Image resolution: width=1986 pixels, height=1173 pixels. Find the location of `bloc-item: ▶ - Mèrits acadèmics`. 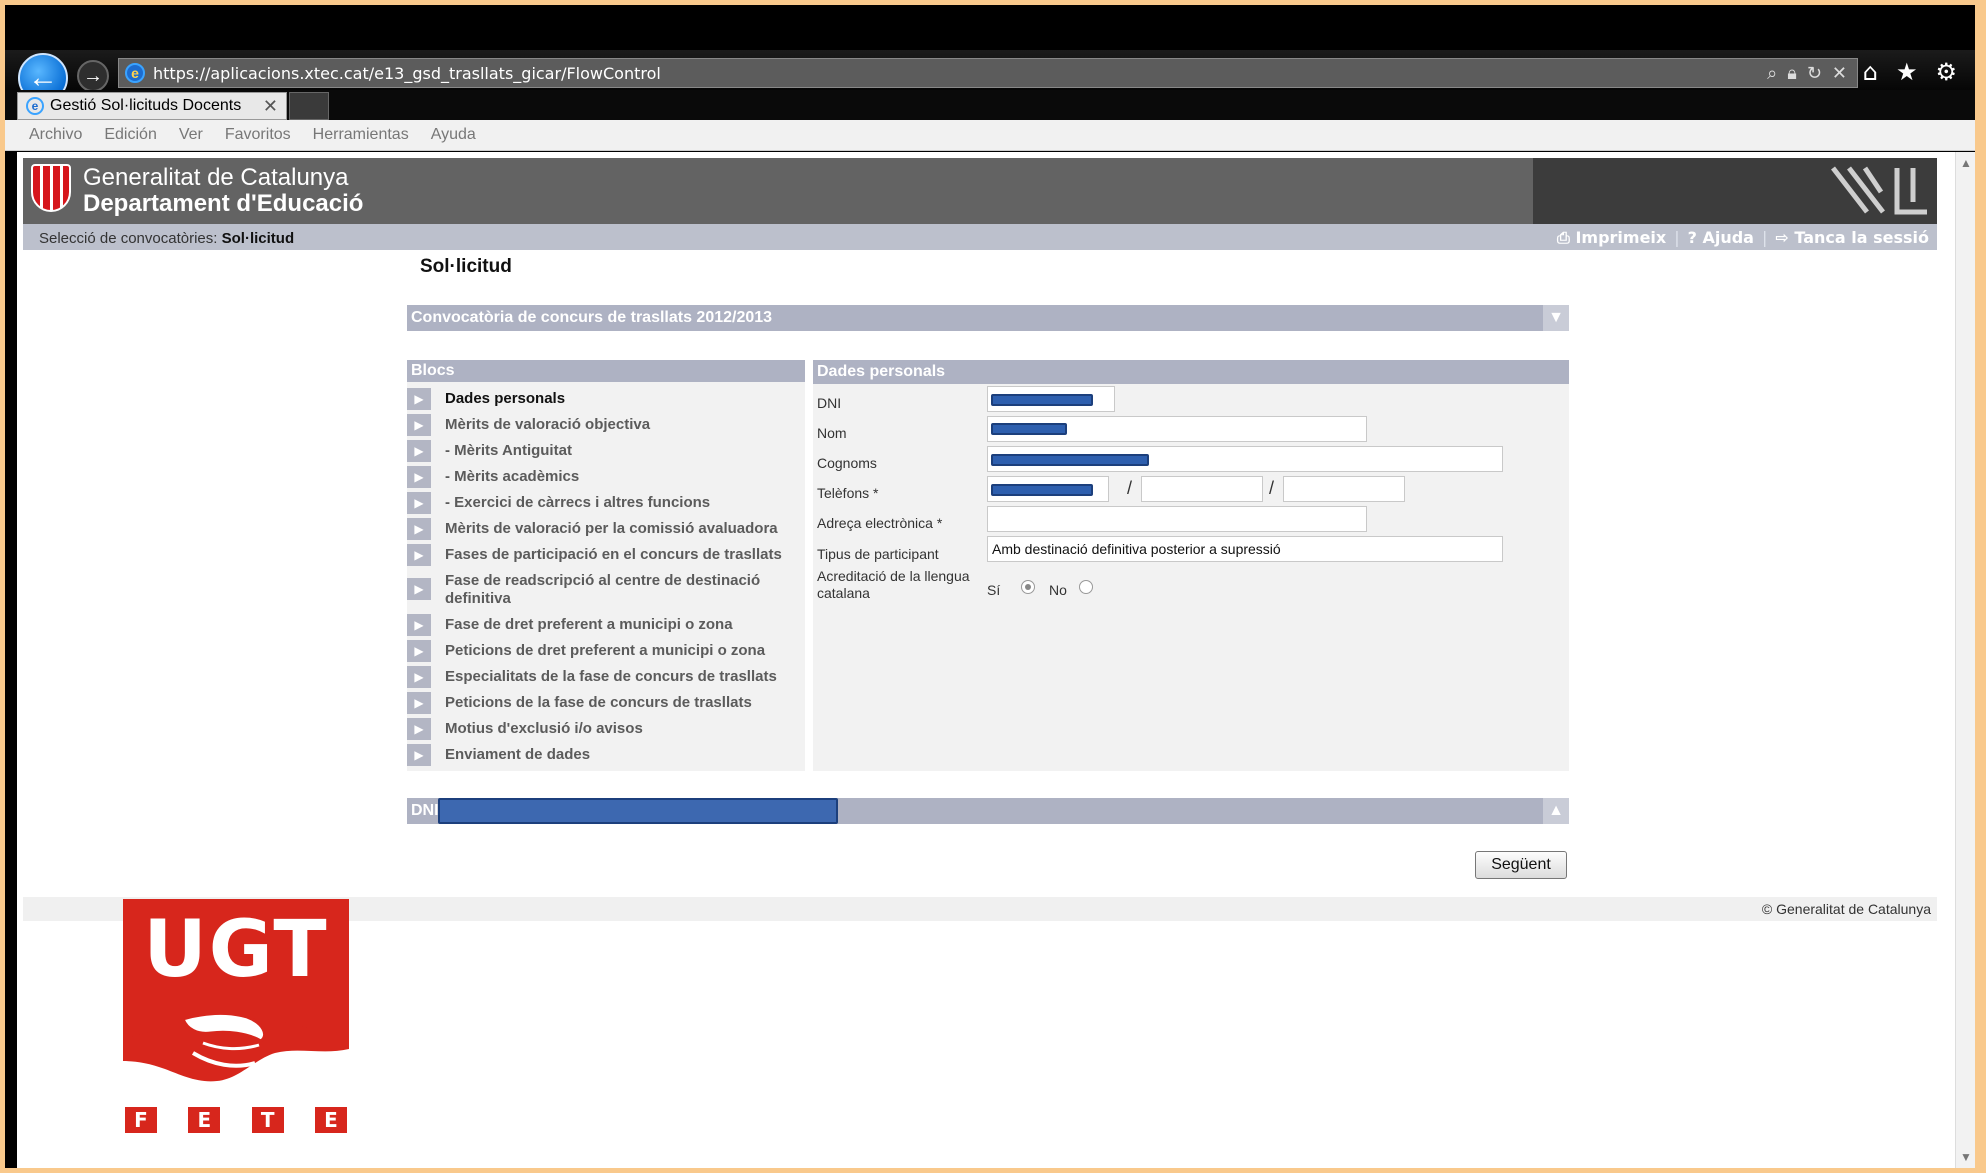

bloc-item: ▶ - Mèrits acadèmics is located at coordinates (606, 477).